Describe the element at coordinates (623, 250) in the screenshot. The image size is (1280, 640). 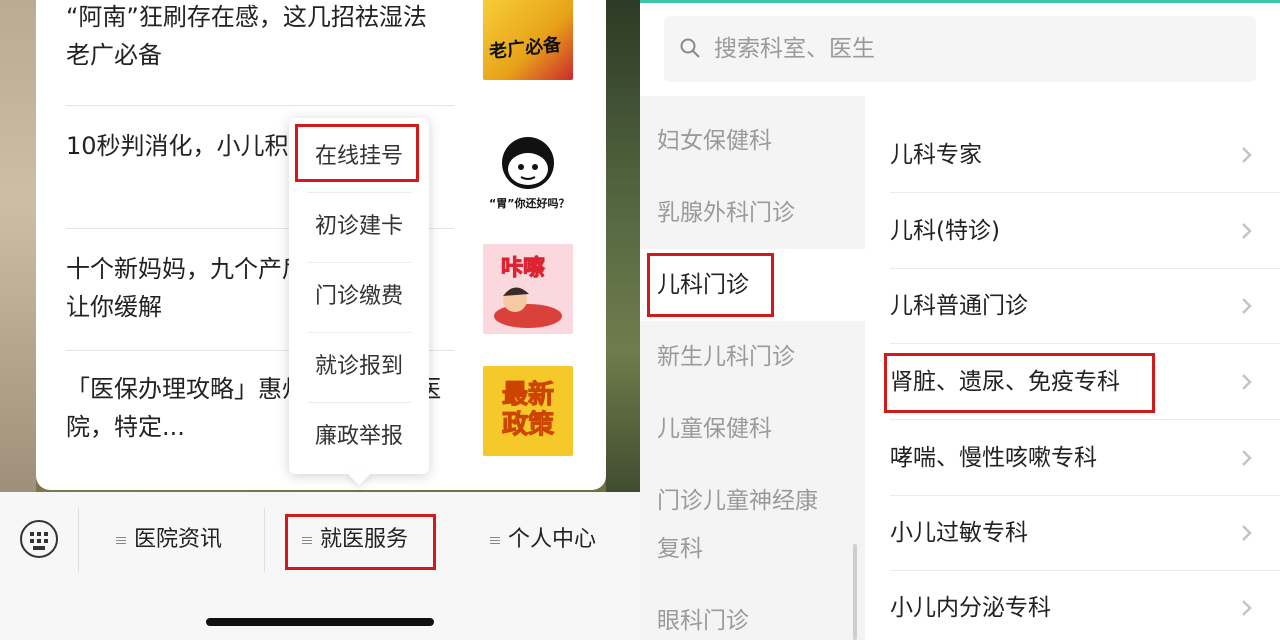
I see `background-photo-right` at that location.